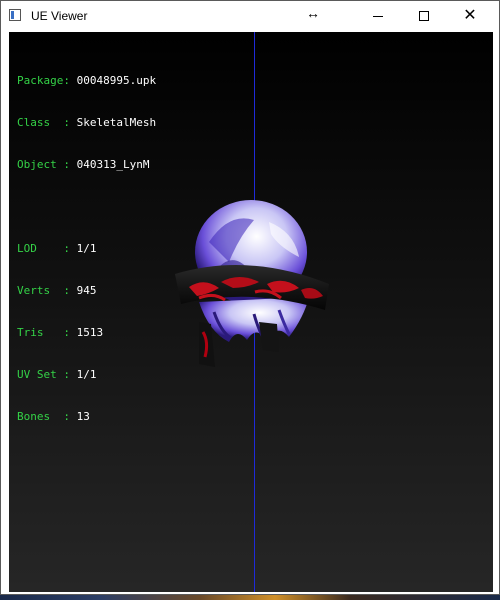 The image size is (500, 600). I want to click on window-title: UE Viewer, so click(59, 16).